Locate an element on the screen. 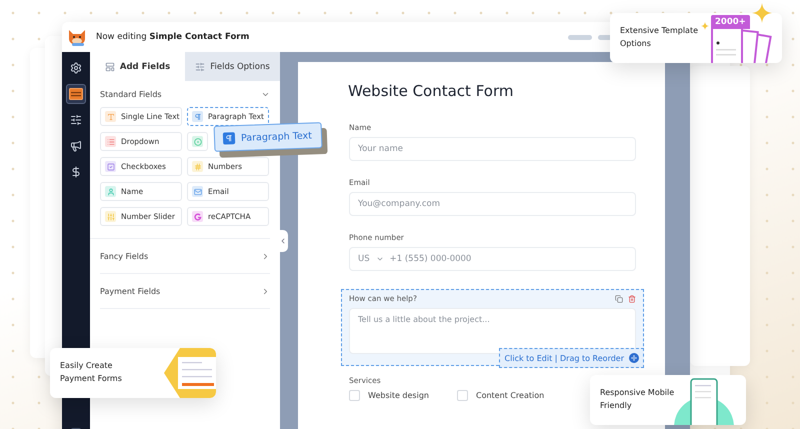  template-count-badge: 2000+ is located at coordinates (730, 22).